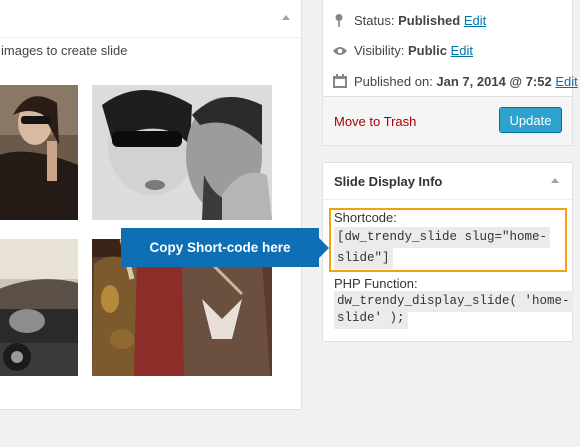 The height and width of the screenshot is (447, 580). What do you see at coordinates (371, 318) in the screenshot?
I see `php-function-line-2: slide' );` at bounding box center [371, 318].